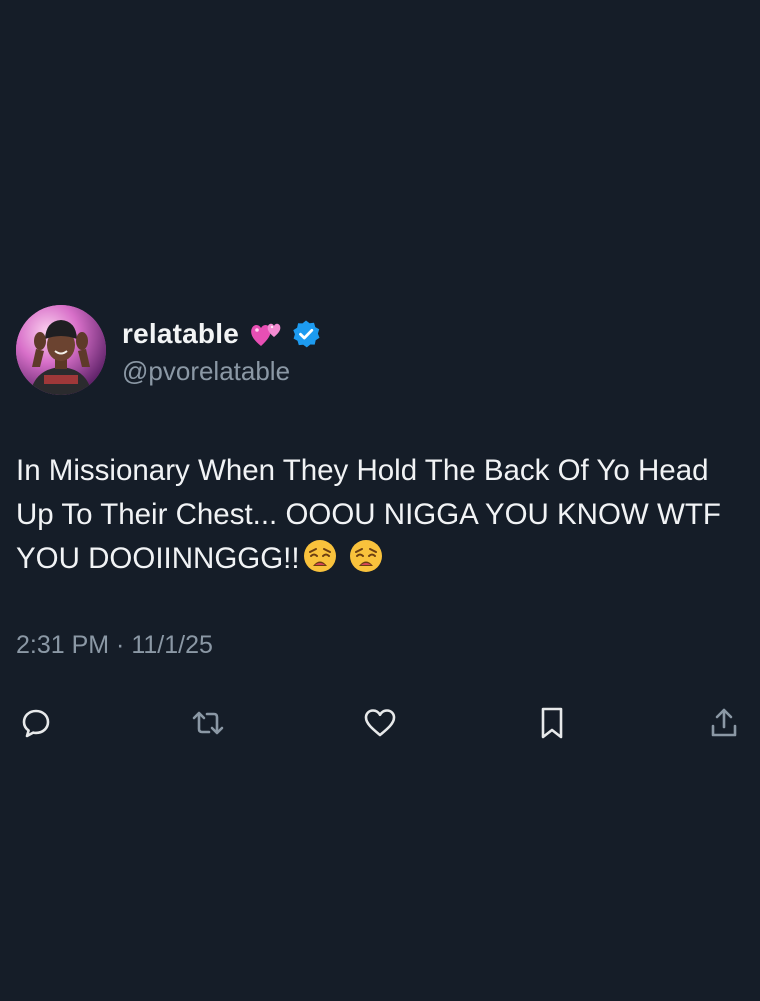  What do you see at coordinates (180, 334) in the screenshot?
I see `display-name: relatable` at bounding box center [180, 334].